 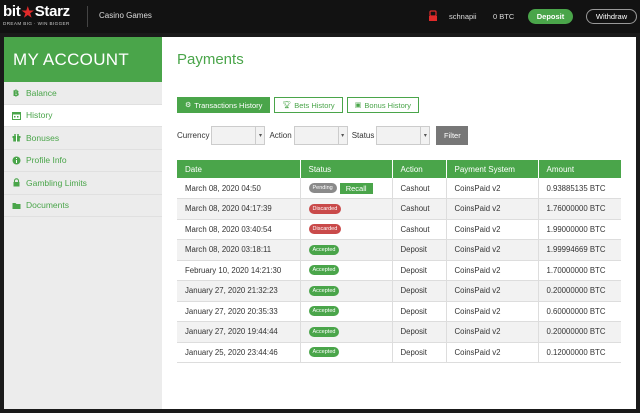 I want to click on gift-icon, so click(x=16, y=138).